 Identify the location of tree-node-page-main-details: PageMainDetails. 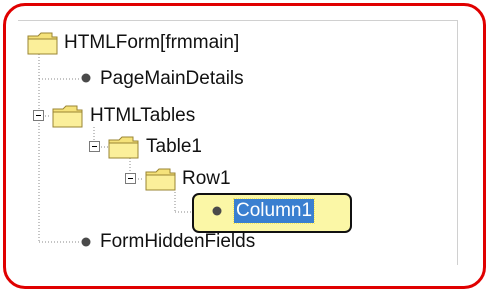
(172, 79).